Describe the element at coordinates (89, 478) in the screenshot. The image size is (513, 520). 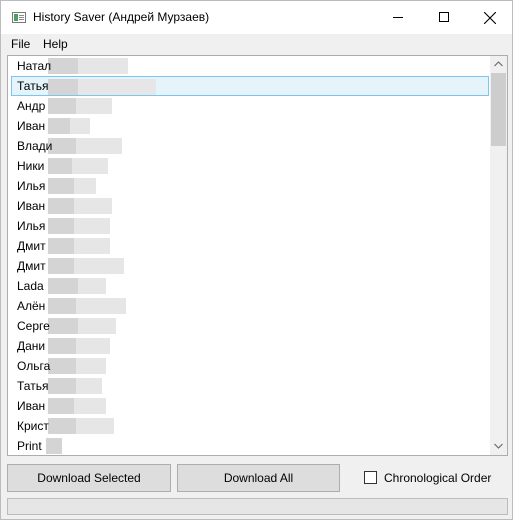
I see `download-selected-button: Download Selected` at that location.